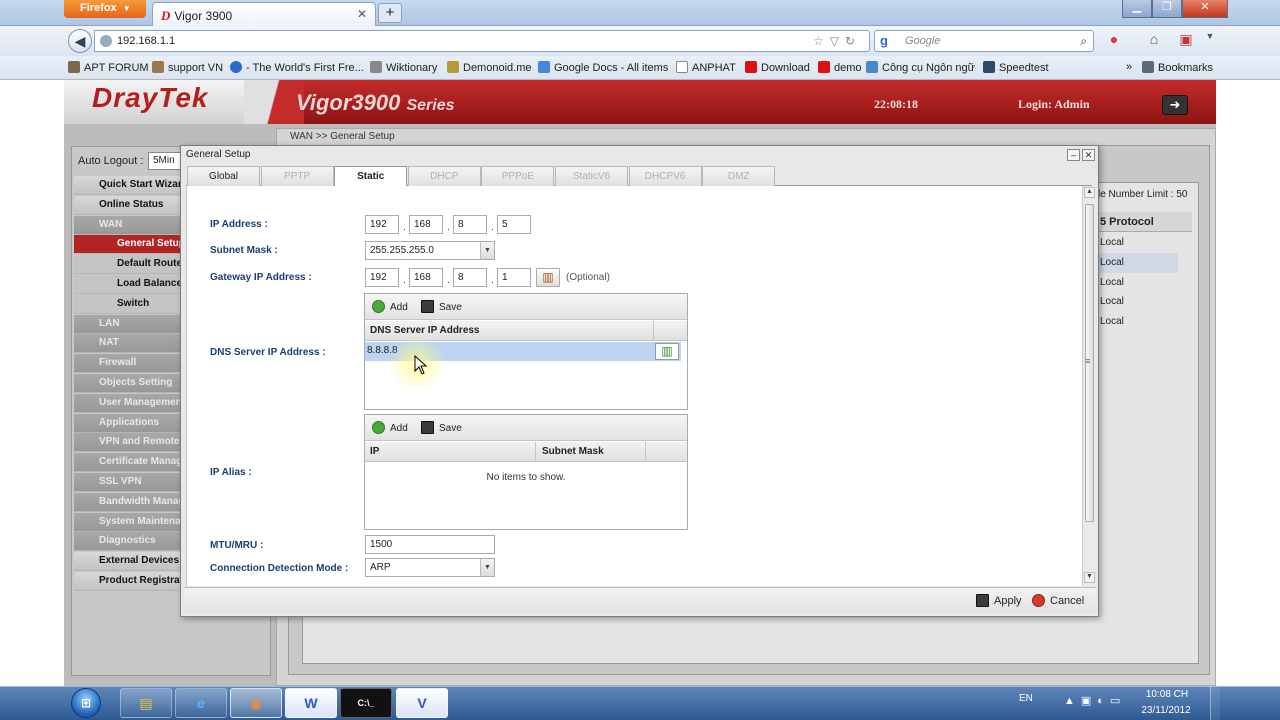  Describe the element at coordinates (127, 284) in the screenshot. I see `sidebar-item-load-balance: Load Balance` at that location.